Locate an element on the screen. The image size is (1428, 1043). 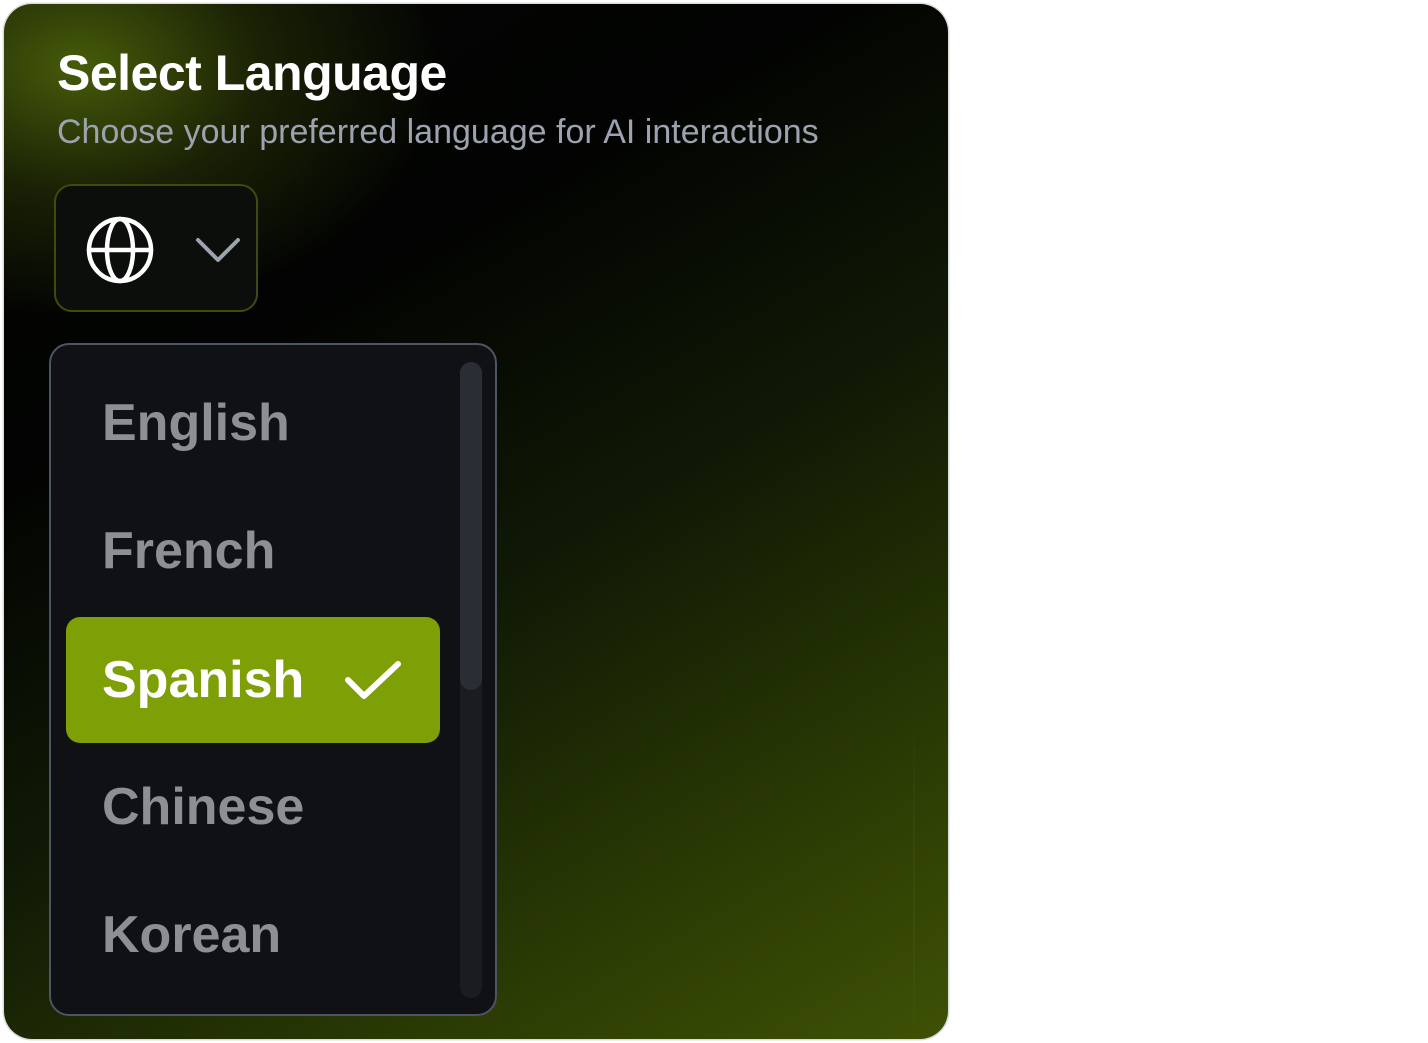
option-label: Spanish is located at coordinates (203, 680).